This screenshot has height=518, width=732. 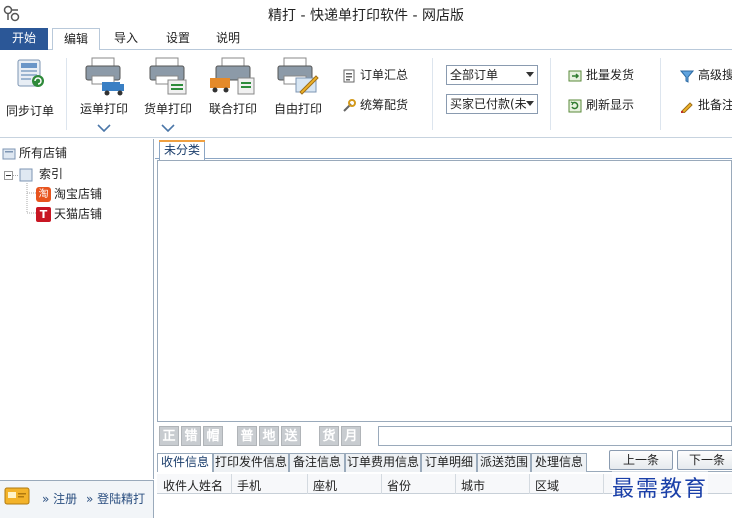 What do you see at coordinates (530, 103) in the screenshot?
I see `dropdown-arrow-icon` at bounding box center [530, 103].